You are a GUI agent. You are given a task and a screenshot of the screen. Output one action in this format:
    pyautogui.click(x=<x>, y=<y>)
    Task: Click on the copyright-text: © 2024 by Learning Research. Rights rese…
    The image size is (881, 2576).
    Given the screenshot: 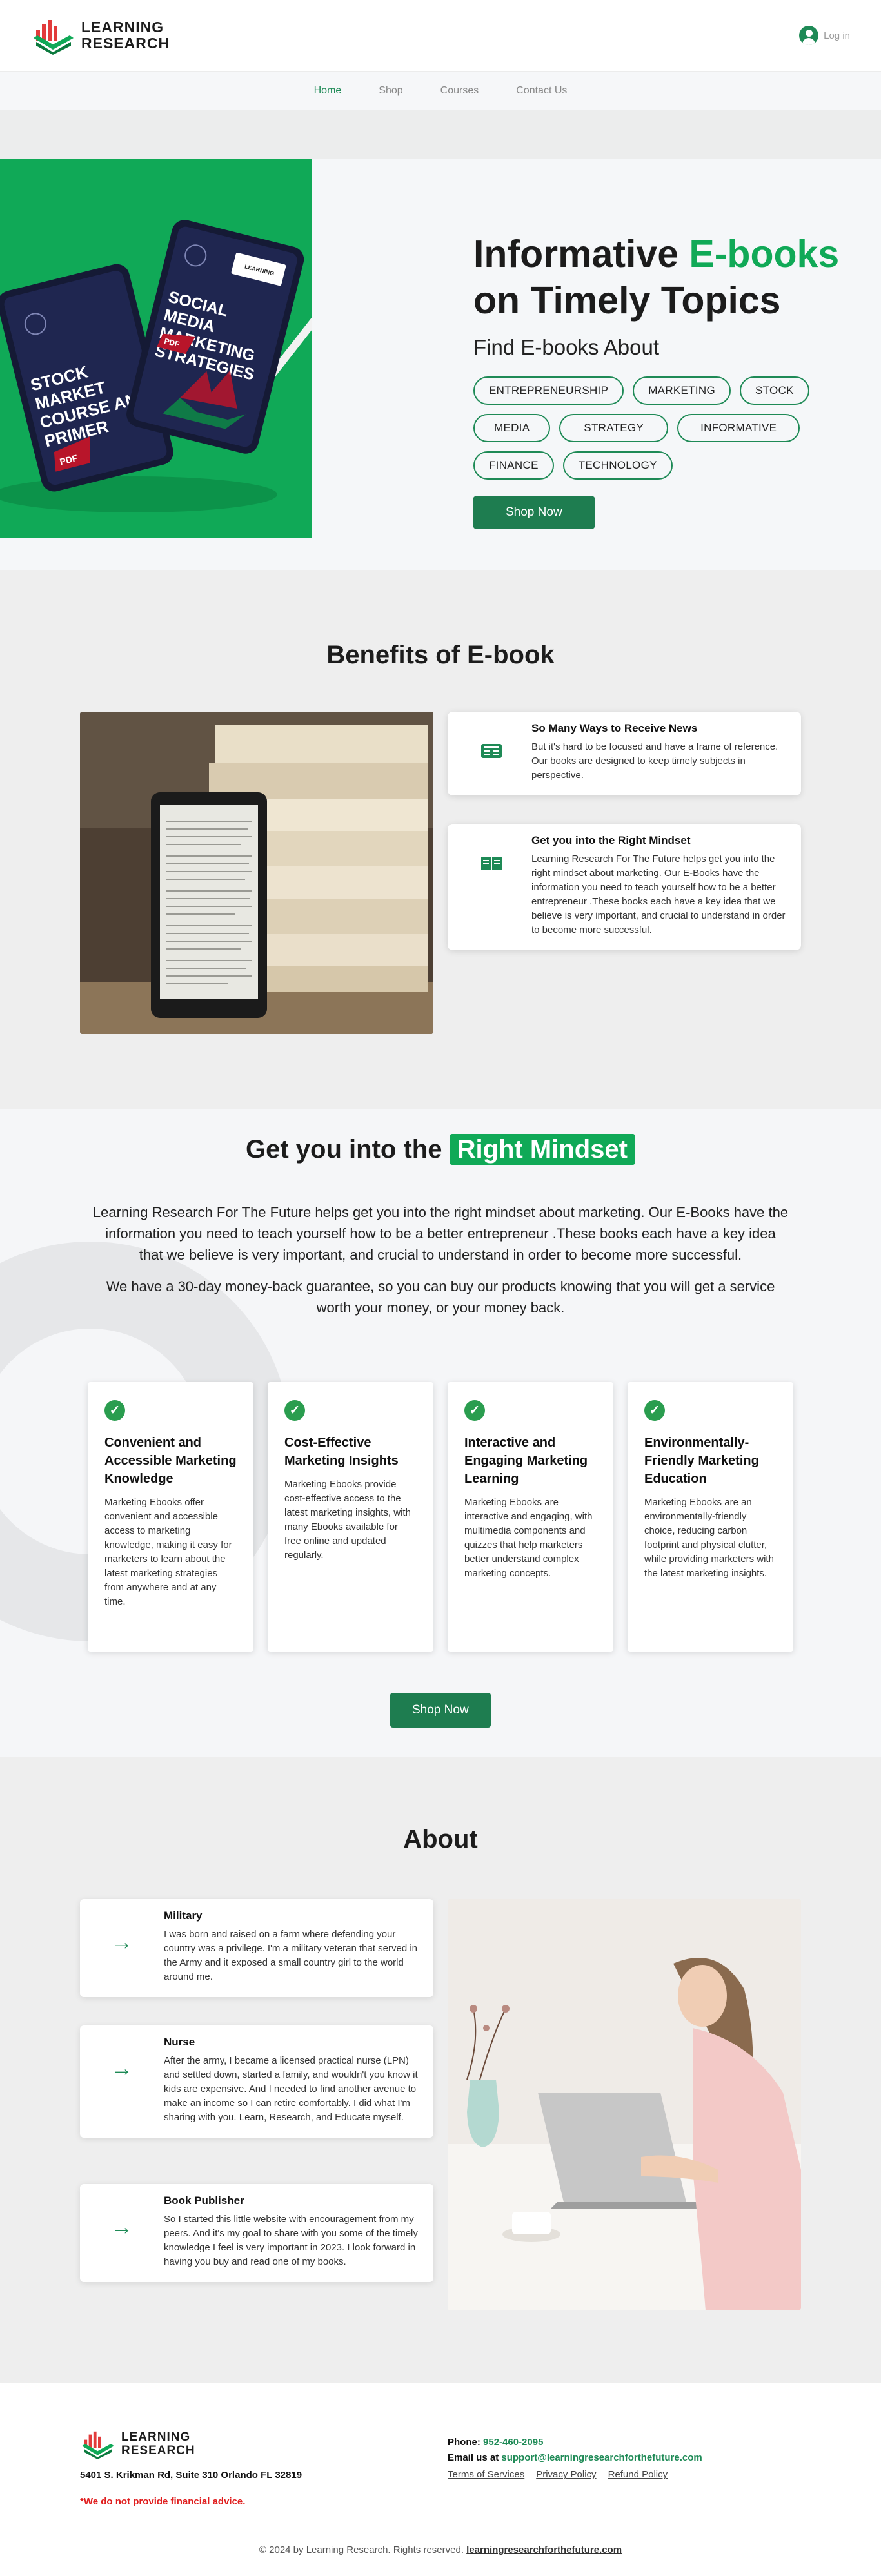 What is the action you would take?
    pyautogui.click(x=361, y=2550)
    